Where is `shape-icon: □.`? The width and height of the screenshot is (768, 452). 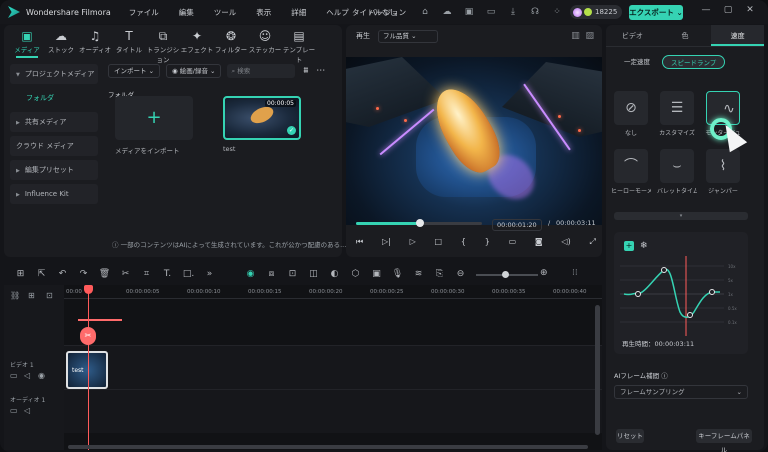
shape-icon: □. is located at coordinates (188, 274).